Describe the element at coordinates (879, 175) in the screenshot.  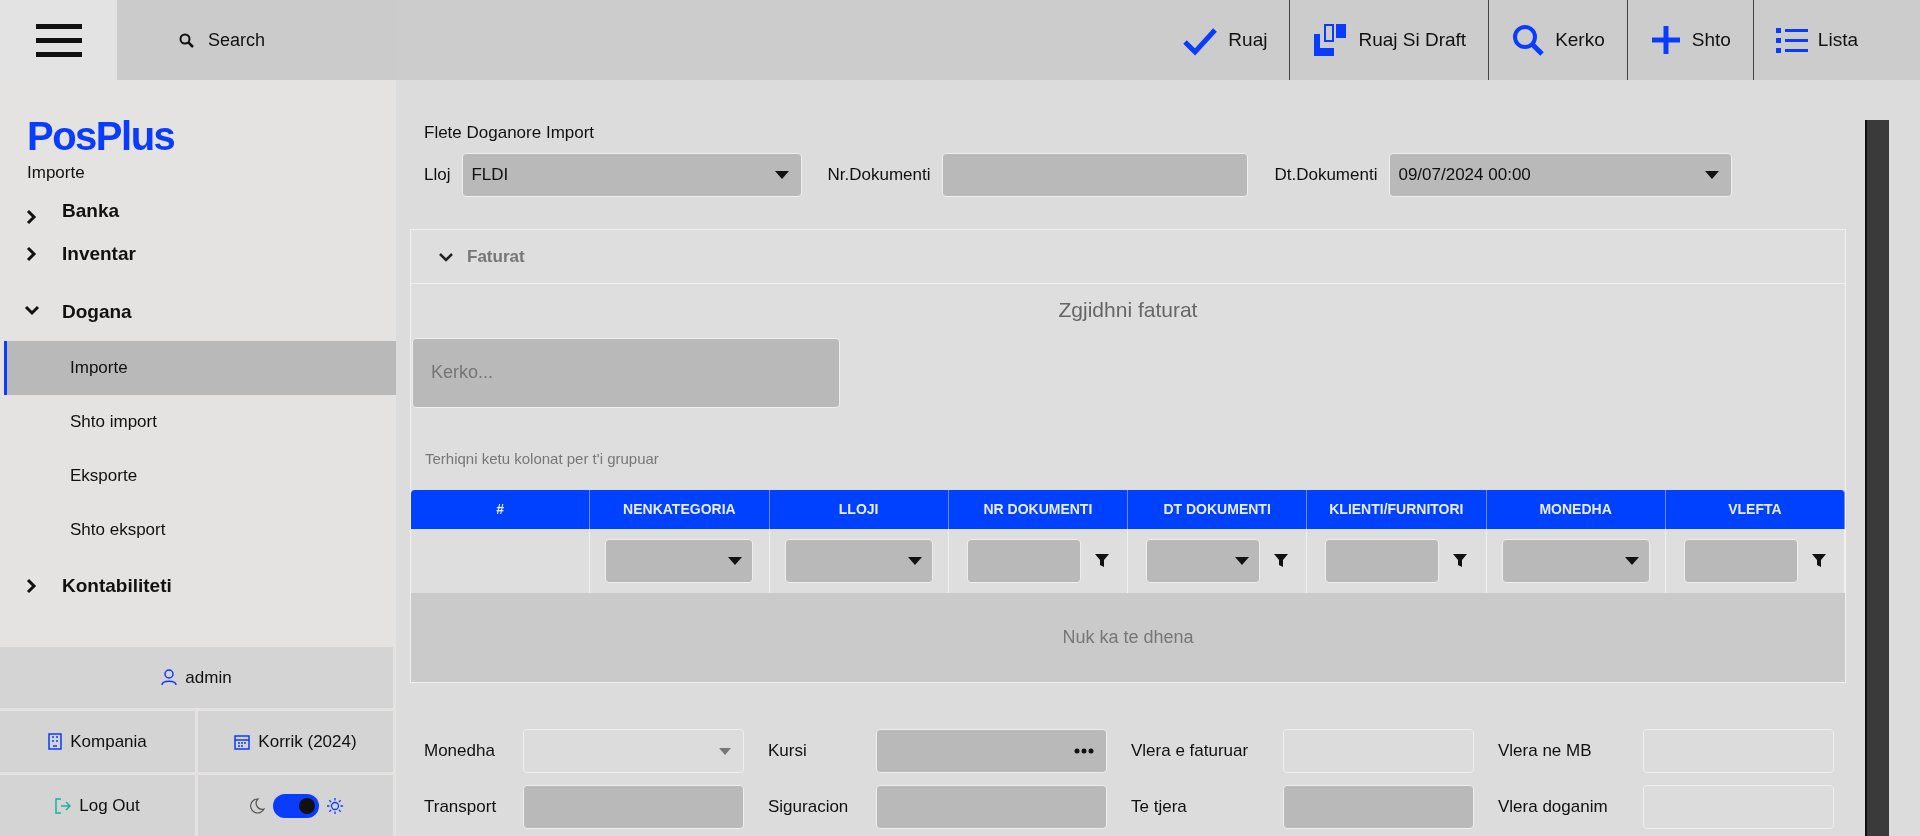
I see `field-label: Nr.Dokumenti` at that location.